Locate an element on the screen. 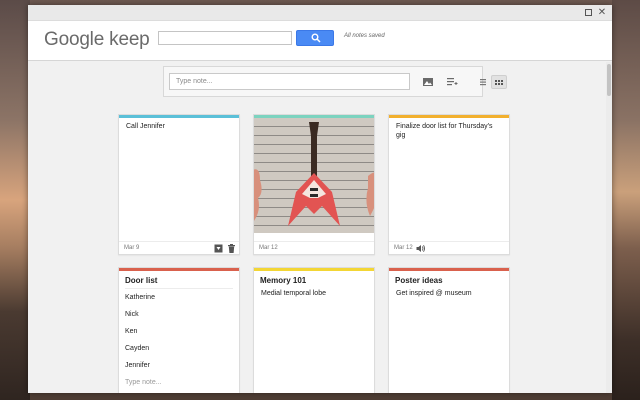  search-input is located at coordinates (225, 38).